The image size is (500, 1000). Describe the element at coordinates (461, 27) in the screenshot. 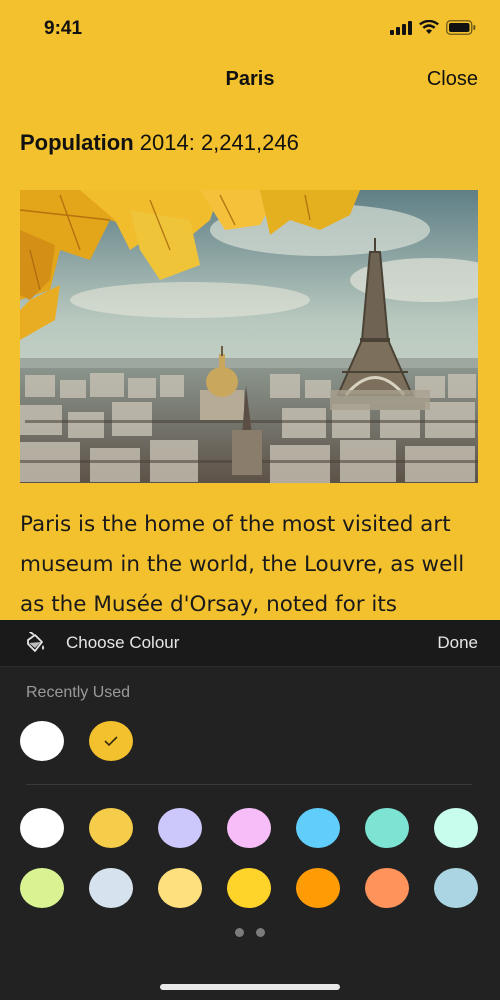

I see `battery-icon` at that location.